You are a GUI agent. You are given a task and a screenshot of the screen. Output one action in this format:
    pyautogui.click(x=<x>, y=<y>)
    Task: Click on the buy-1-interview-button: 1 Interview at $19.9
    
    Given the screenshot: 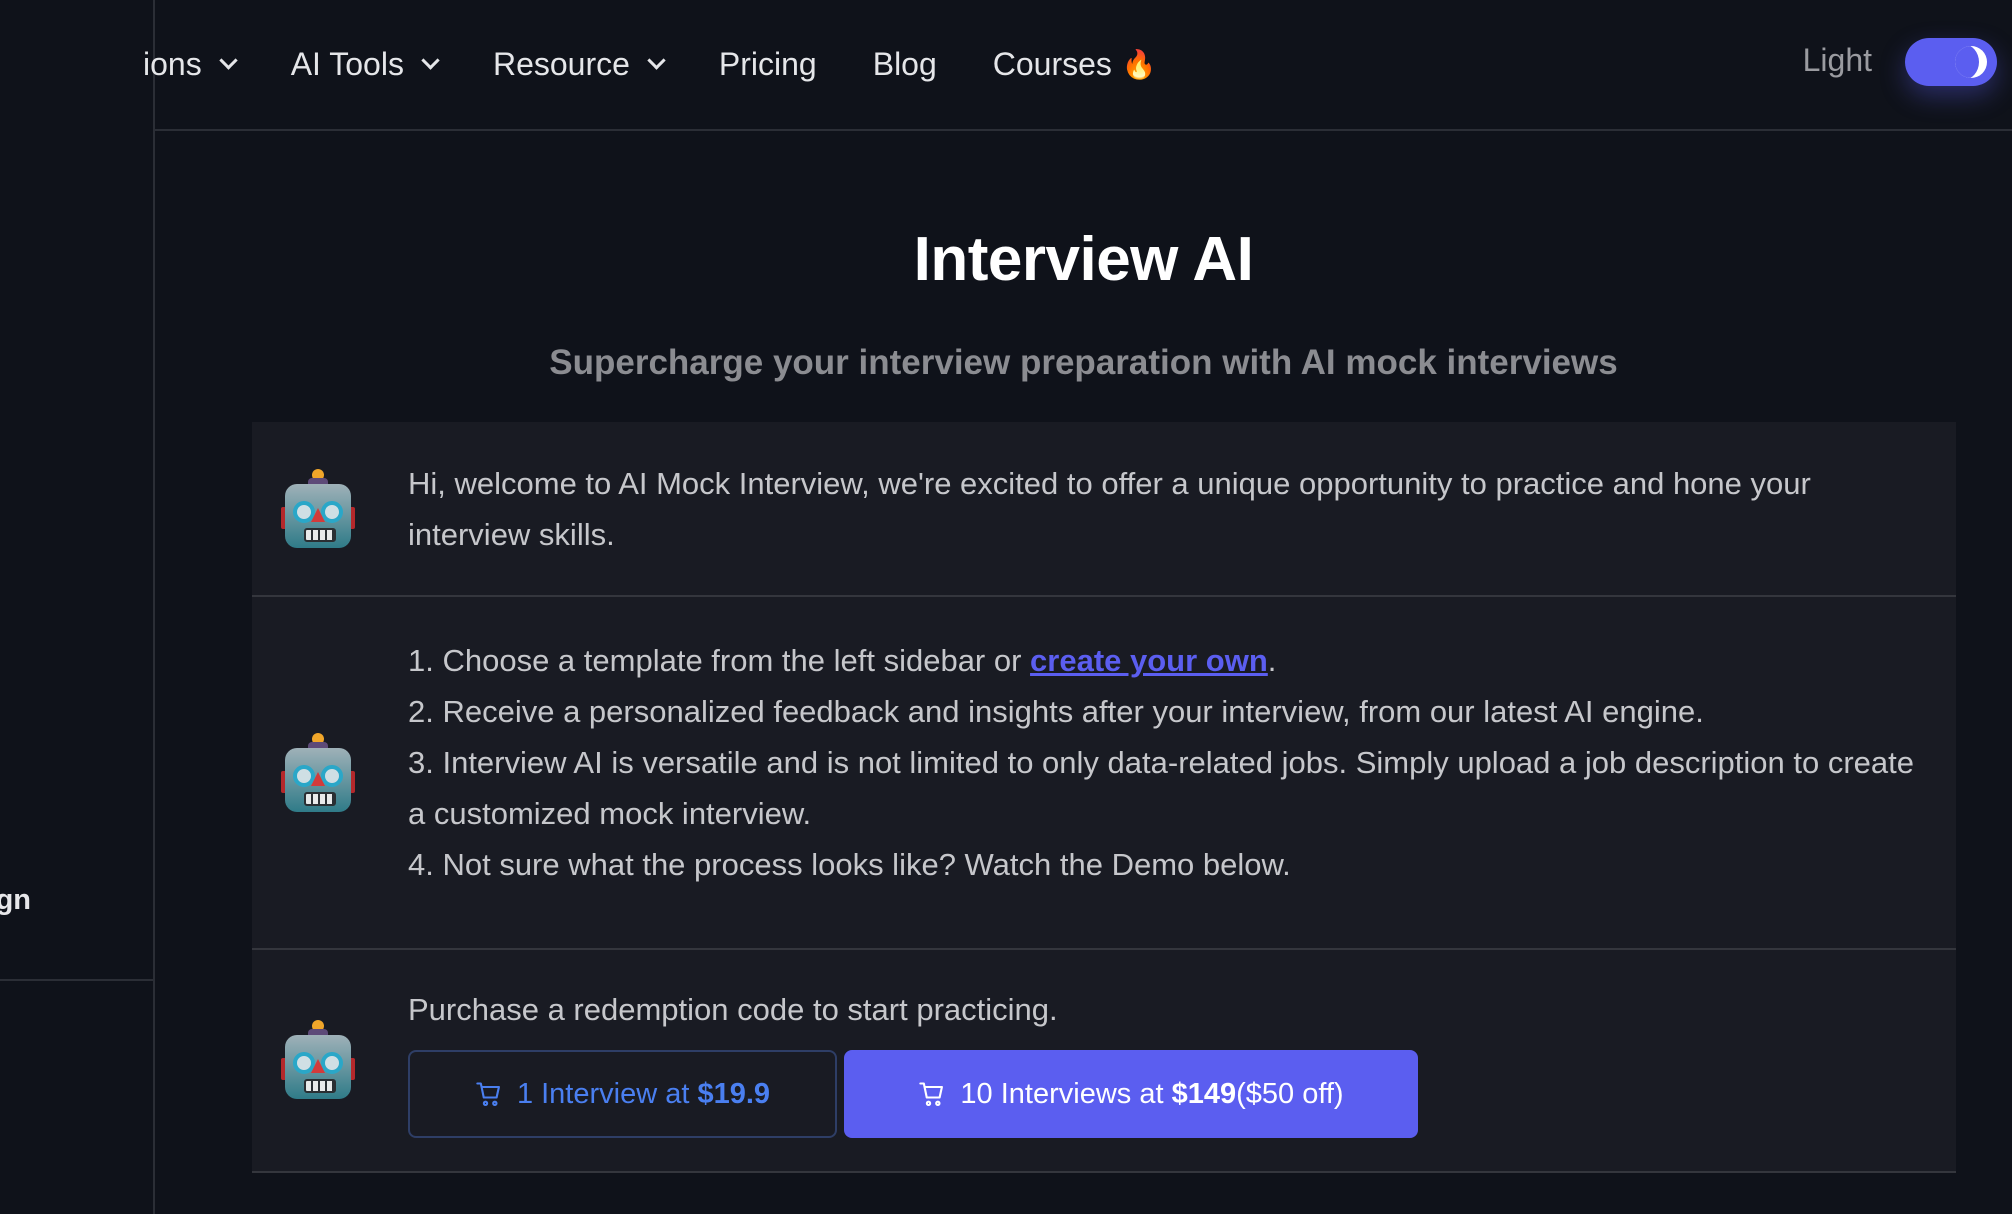 What is the action you would take?
    pyautogui.click(x=622, y=1094)
    